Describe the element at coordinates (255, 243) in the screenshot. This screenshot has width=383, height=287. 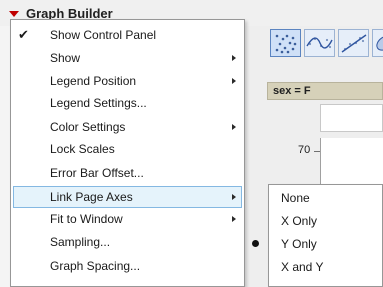
I see `selected-radio-dot-icon` at that location.